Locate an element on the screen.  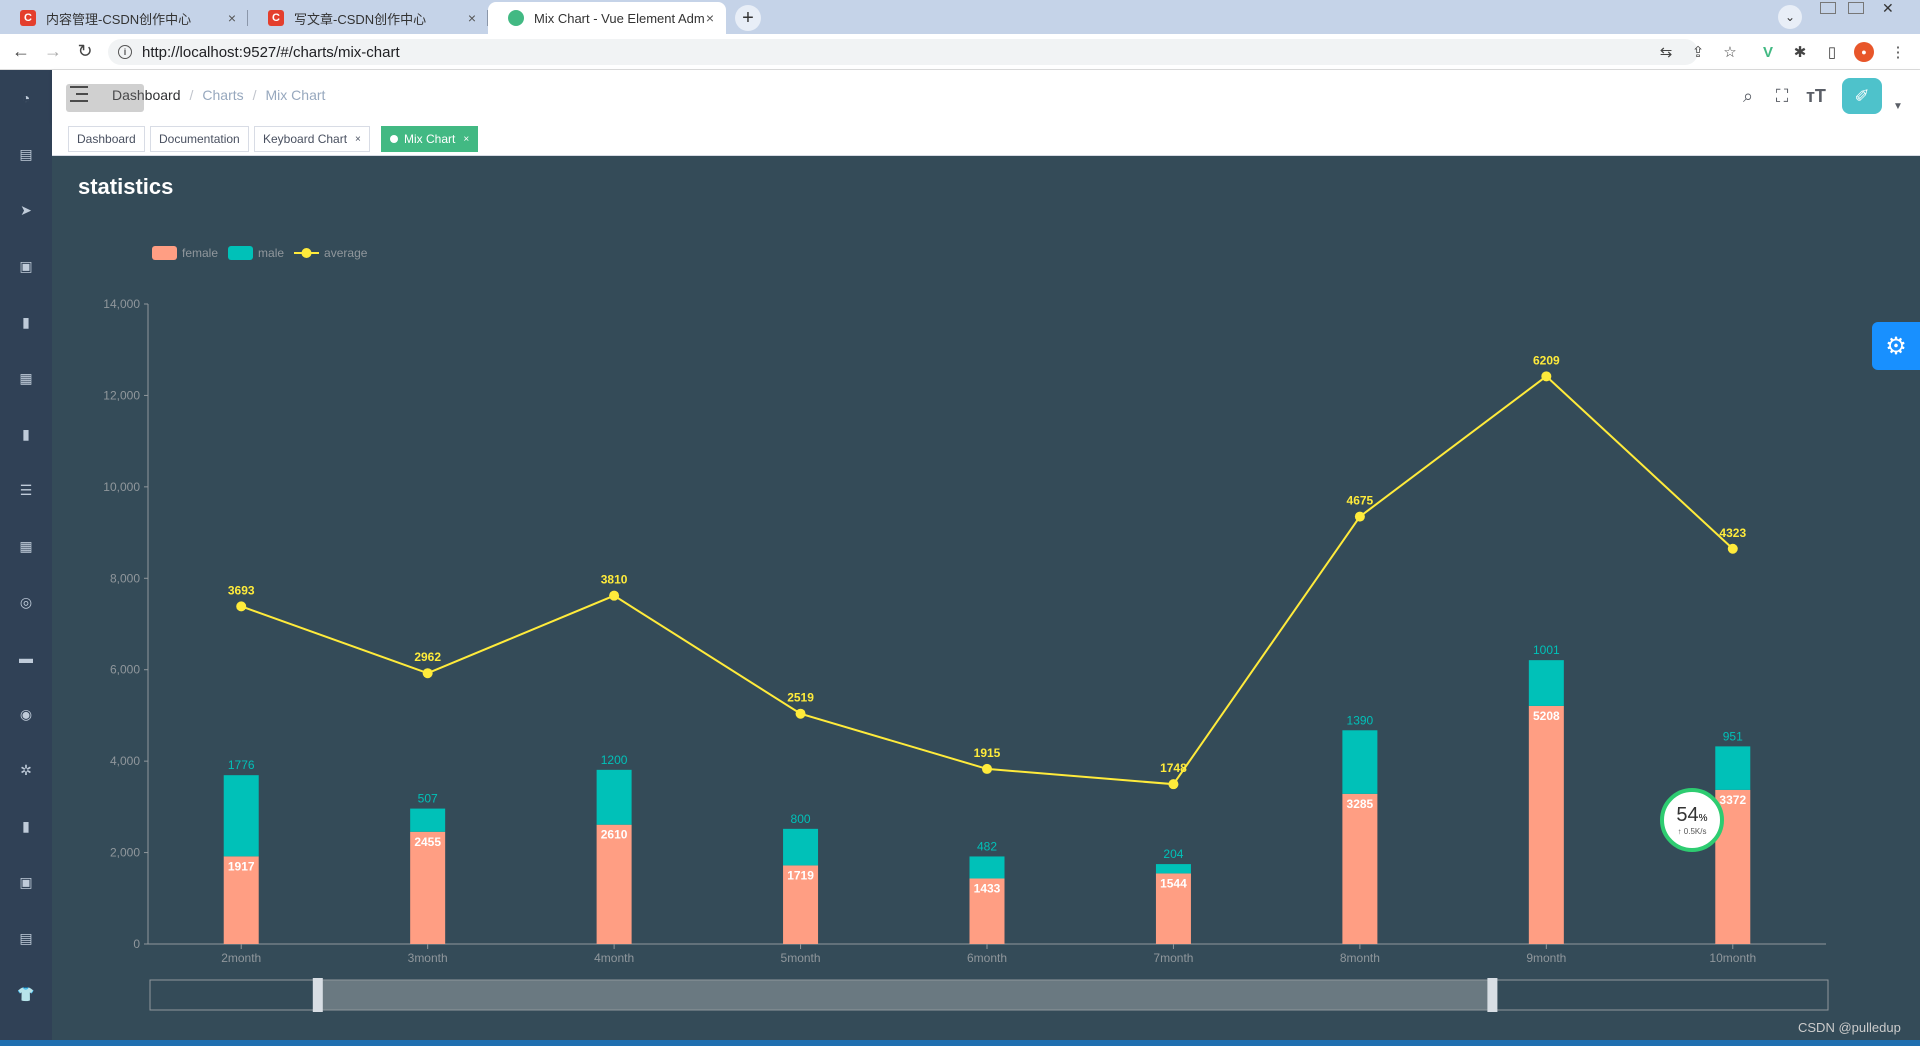
bar-female-label: 2610 is located at coordinates (614, 835).